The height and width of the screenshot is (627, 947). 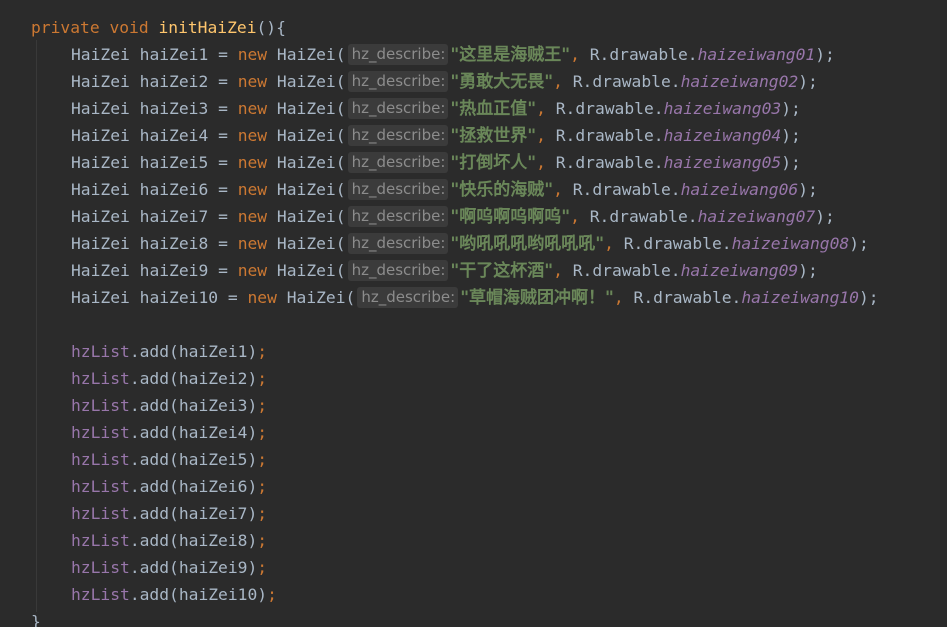 What do you see at coordinates (174, 189) in the screenshot?
I see `variable-name: haiZei6` at bounding box center [174, 189].